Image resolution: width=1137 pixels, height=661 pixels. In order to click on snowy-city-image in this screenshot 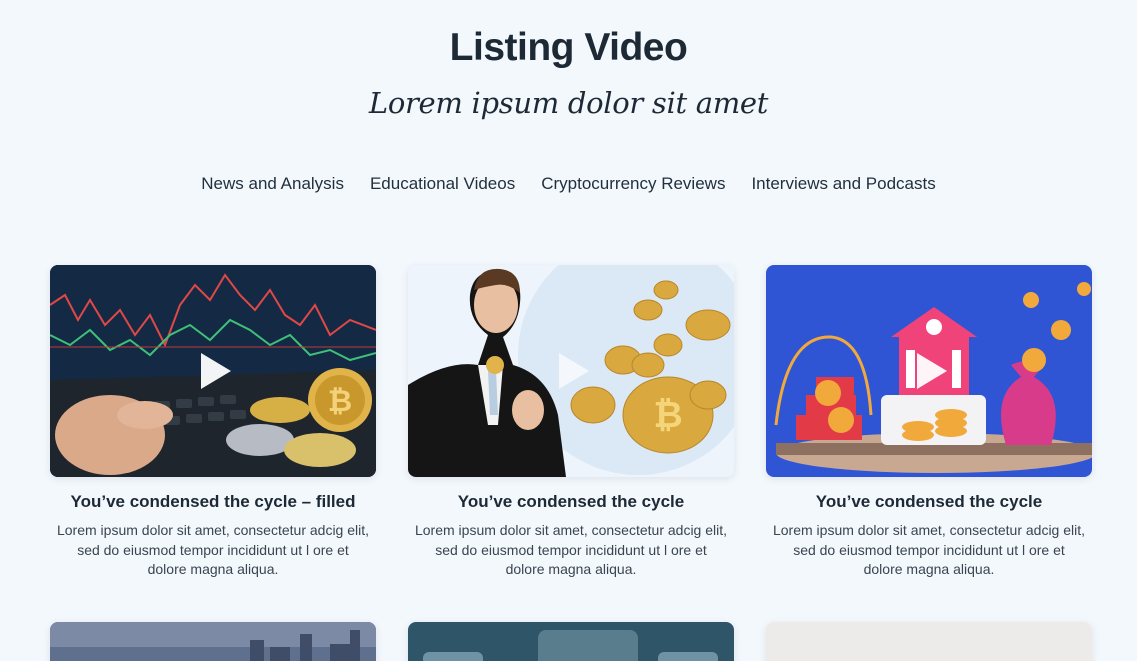, I will do `click(213, 641)`.